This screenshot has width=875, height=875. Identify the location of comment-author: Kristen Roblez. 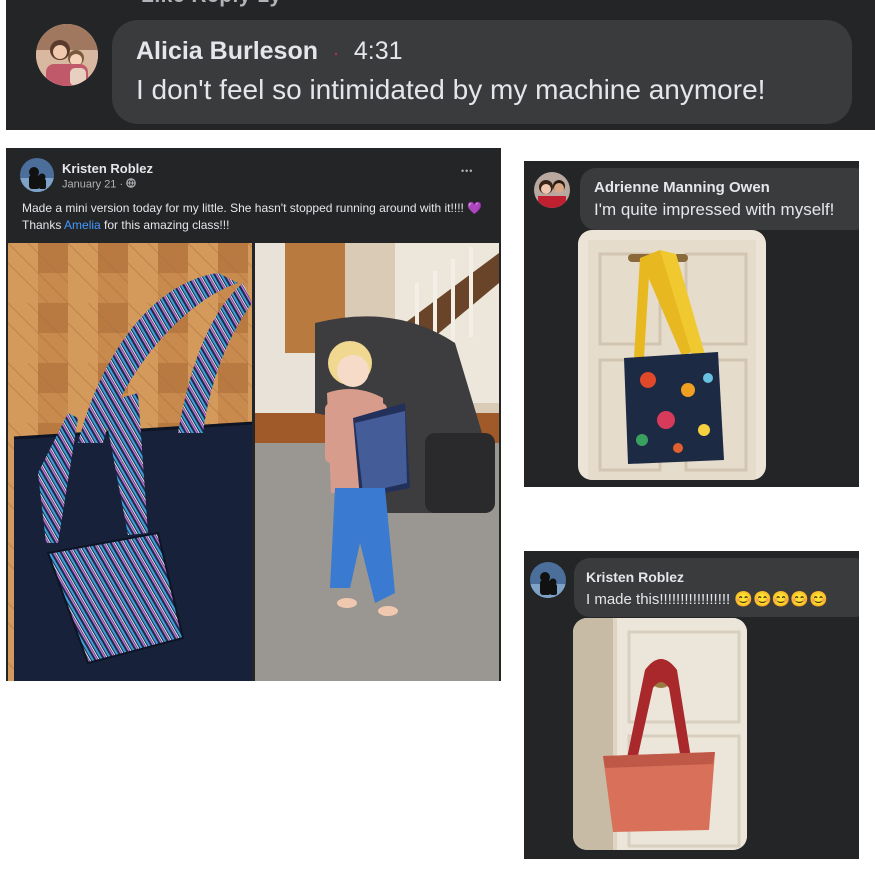
(635, 577).